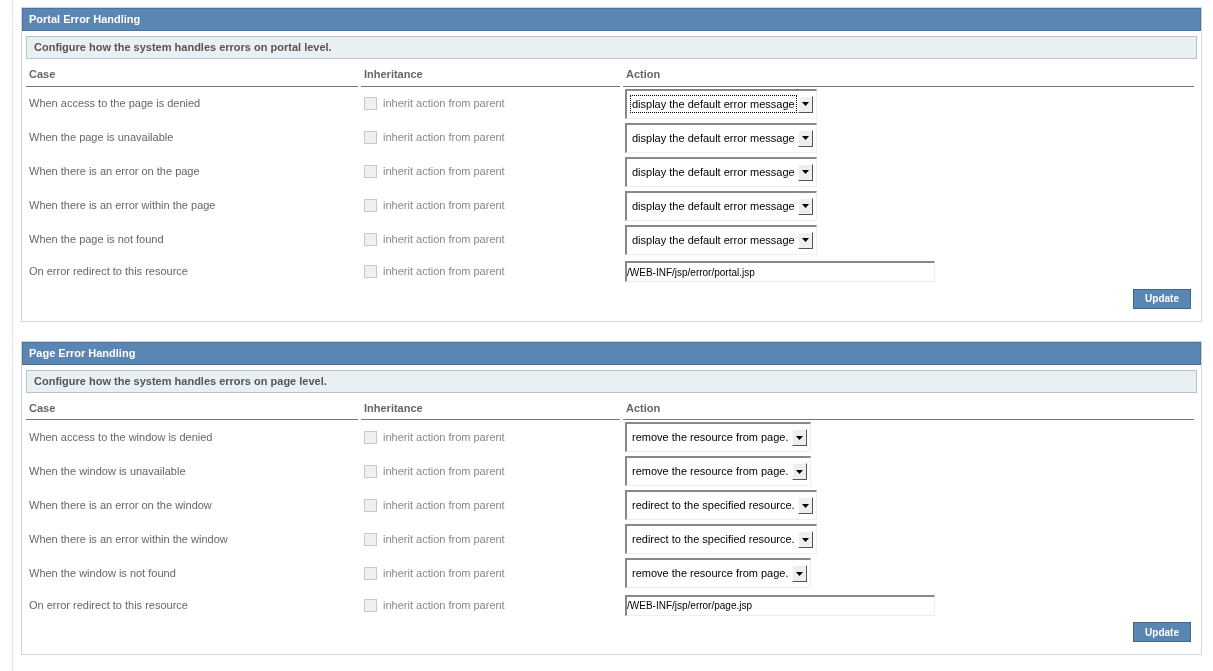 This screenshot has height=671, width=1213. What do you see at coordinates (101, 138) in the screenshot?
I see `case-label: When the page is unavailable` at bounding box center [101, 138].